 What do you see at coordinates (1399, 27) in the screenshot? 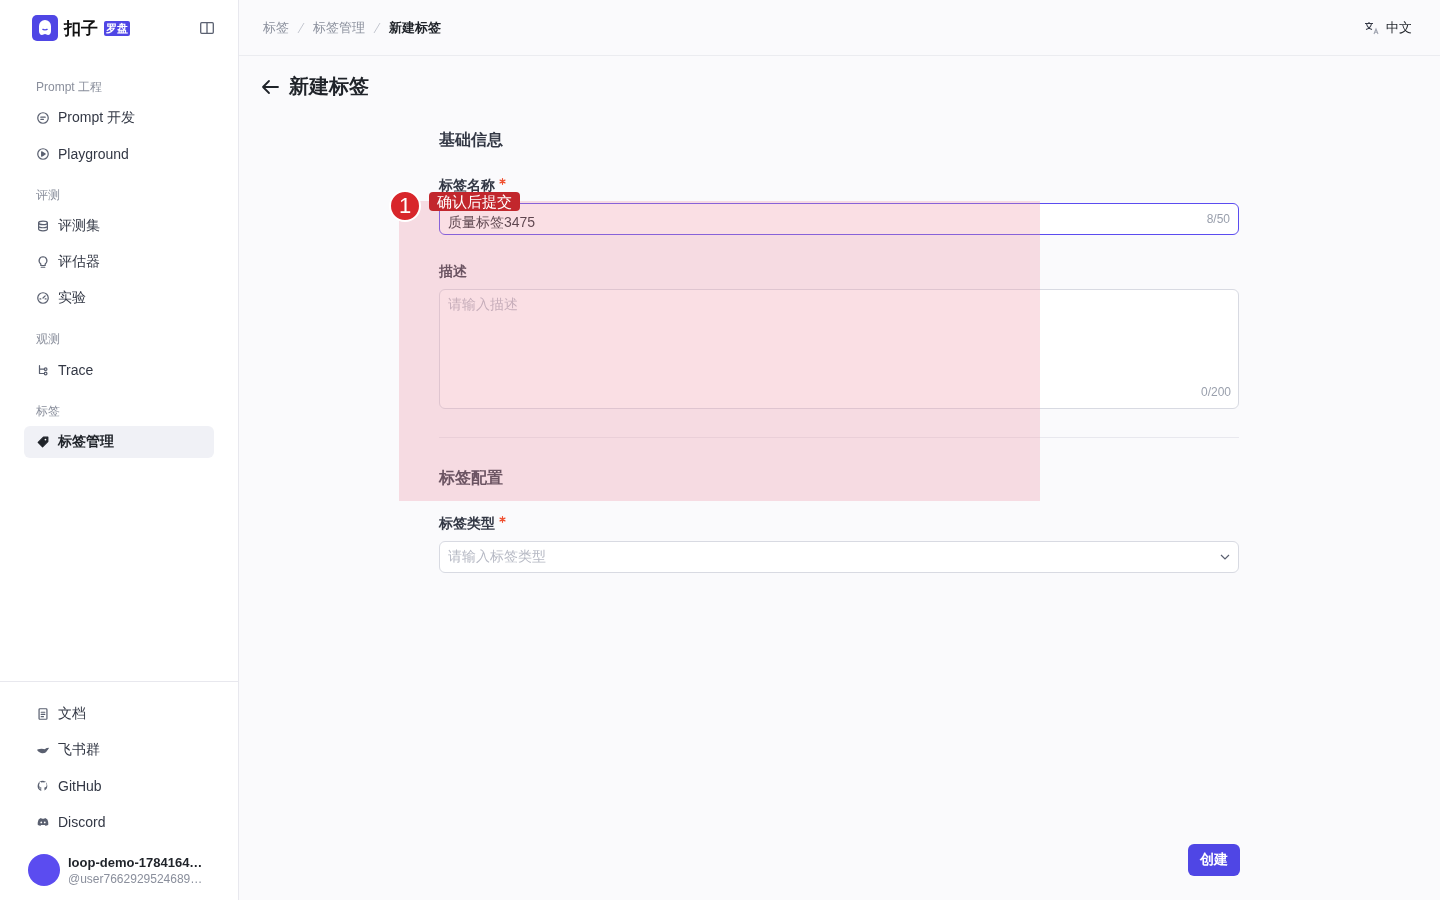
I see `language-label: 中文` at bounding box center [1399, 27].